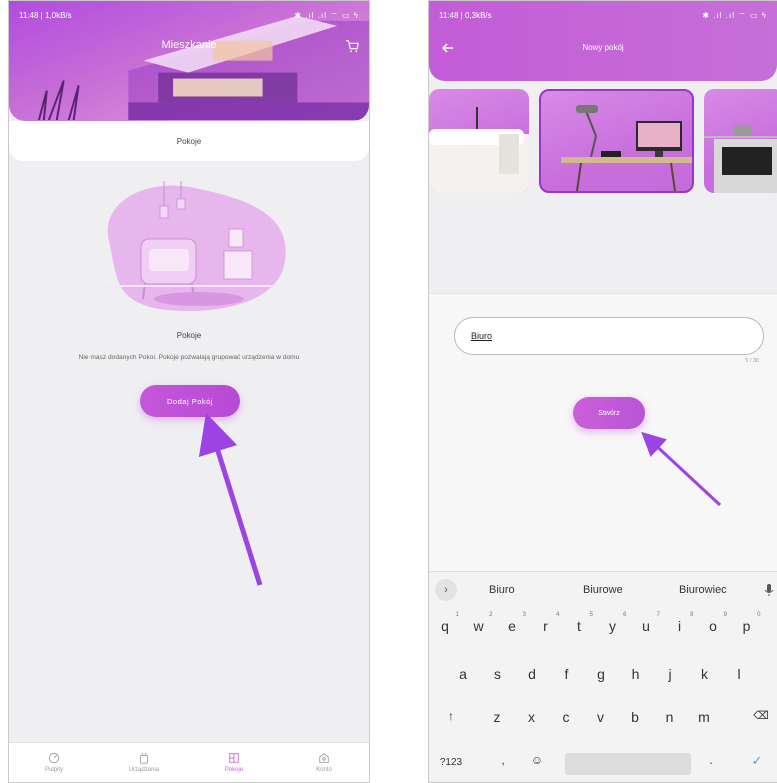 The height and width of the screenshot is (783, 777). I want to click on keyboard-row-1: q1 w2 e3 r4 t5 y6 u7 i8 o9 p0, so click(603, 633).